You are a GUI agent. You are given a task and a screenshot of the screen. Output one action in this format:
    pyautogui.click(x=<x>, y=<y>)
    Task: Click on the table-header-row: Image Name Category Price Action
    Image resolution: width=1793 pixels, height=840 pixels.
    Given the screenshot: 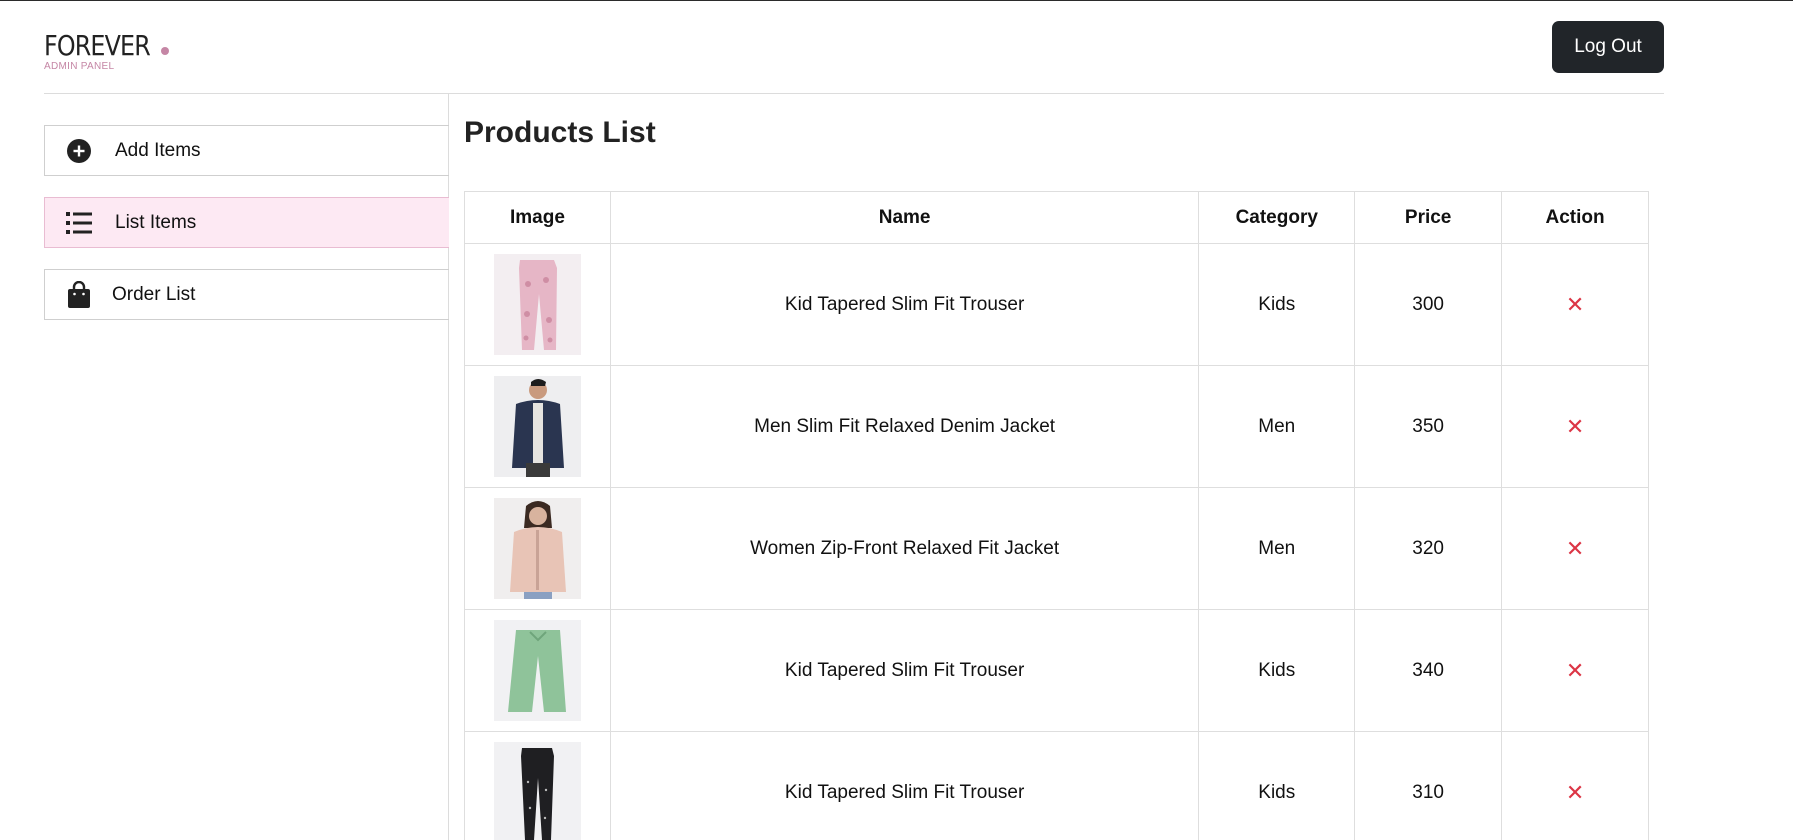 What is the action you would take?
    pyautogui.click(x=1056, y=217)
    